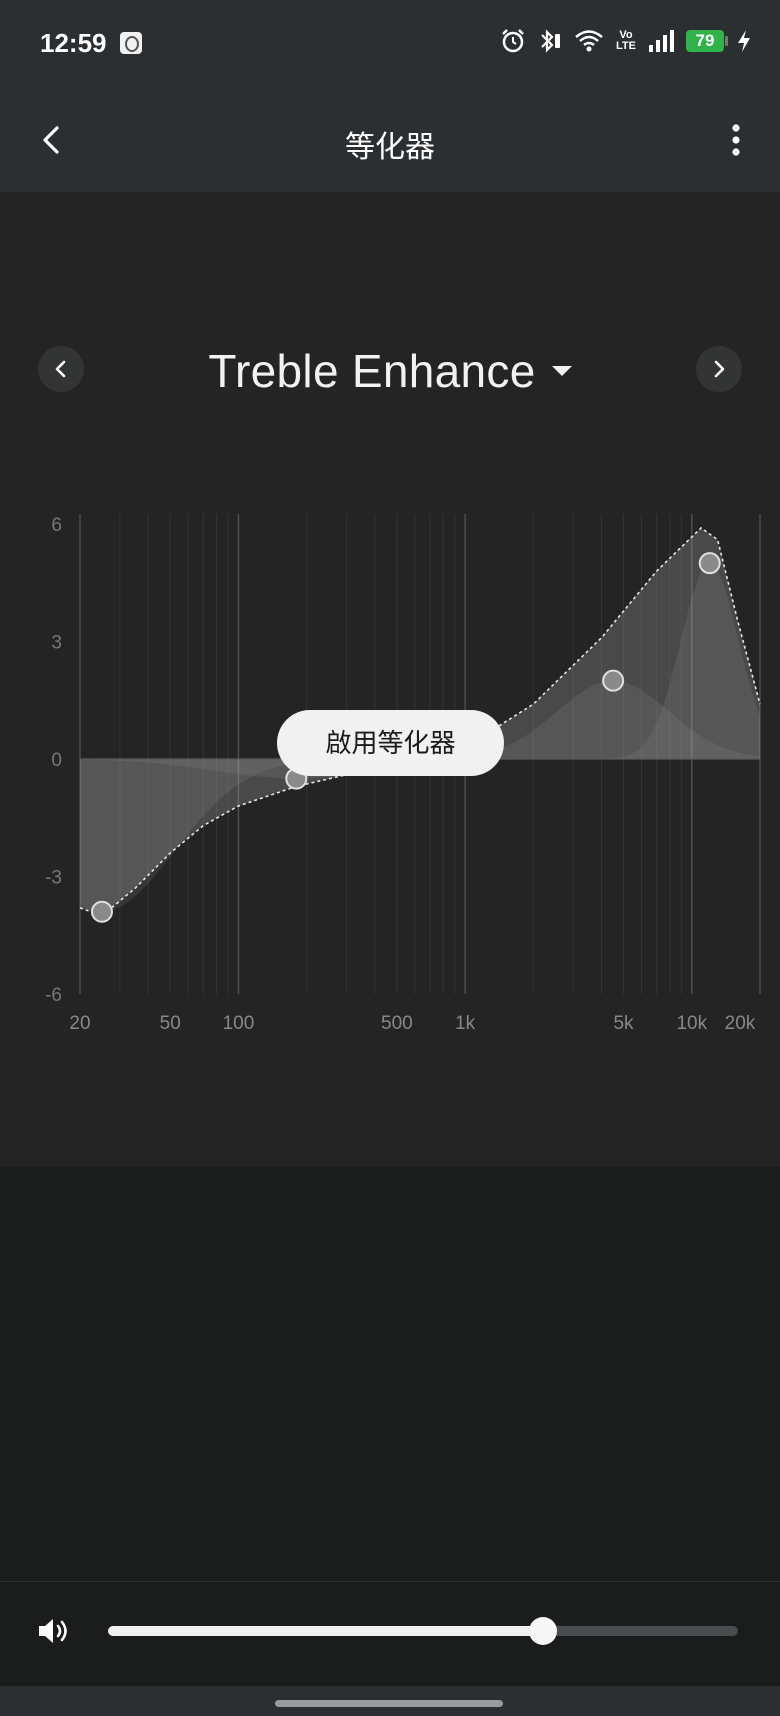 Image resolution: width=780 pixels, height=1716 pixels. What do you see at coordinates (390, 44) in the screenshot?
I see `status-bar: 12:59 Vo LTE 79` at bounding box center [390, 44].